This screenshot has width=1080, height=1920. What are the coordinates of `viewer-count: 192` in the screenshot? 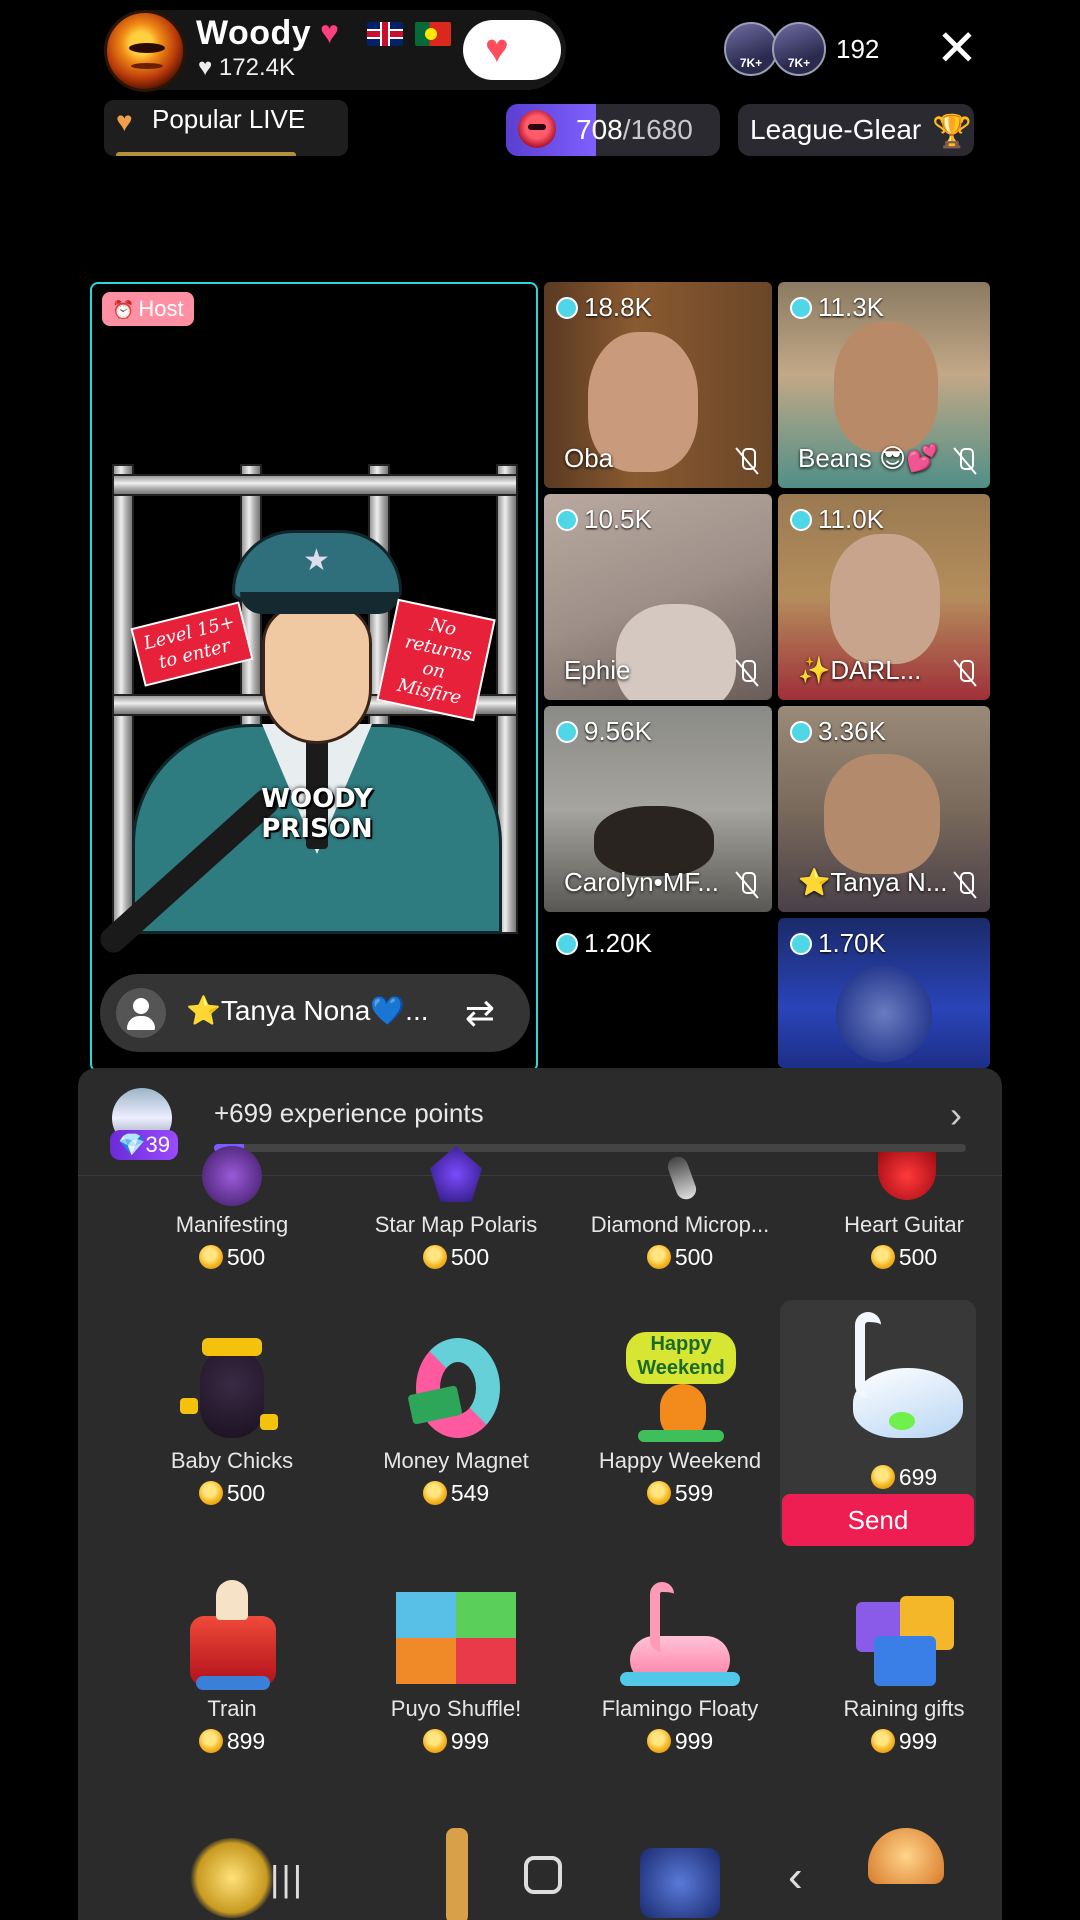 It's located at (857, 49).